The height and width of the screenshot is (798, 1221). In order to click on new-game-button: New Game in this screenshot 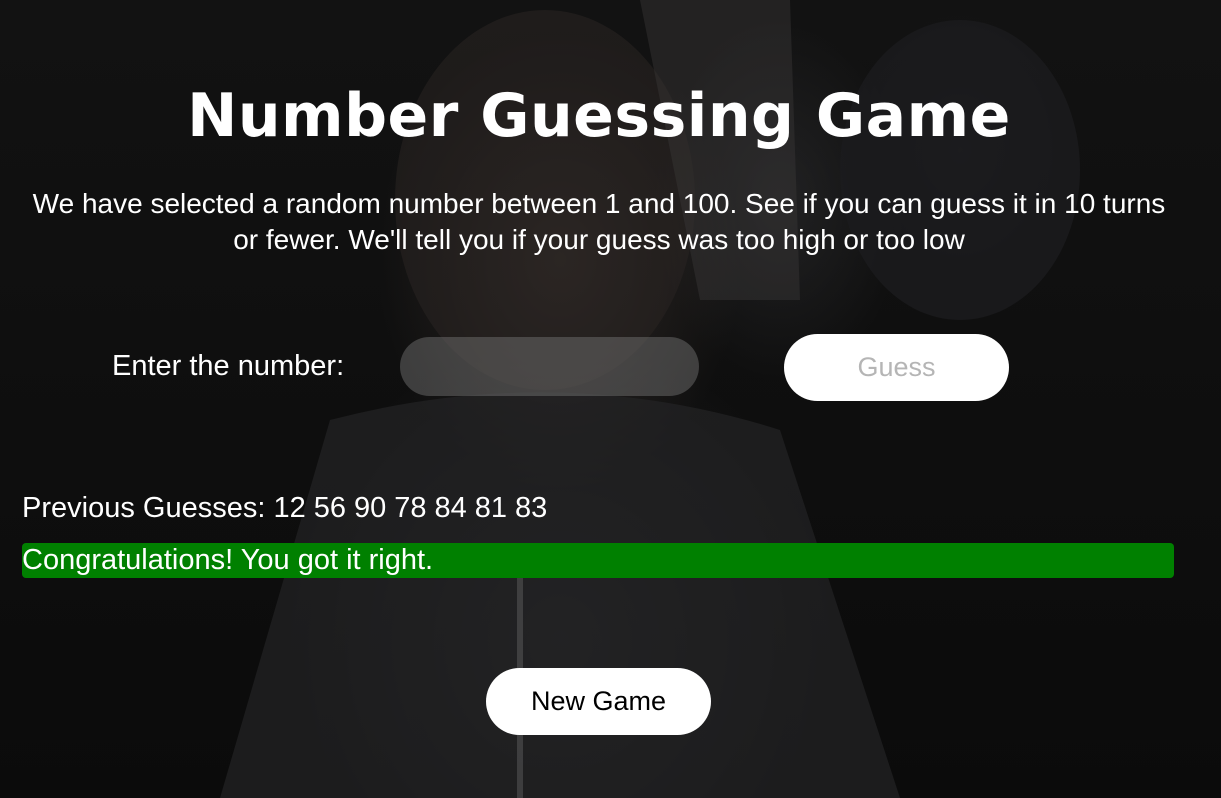, I will do `click(598, 701)`.